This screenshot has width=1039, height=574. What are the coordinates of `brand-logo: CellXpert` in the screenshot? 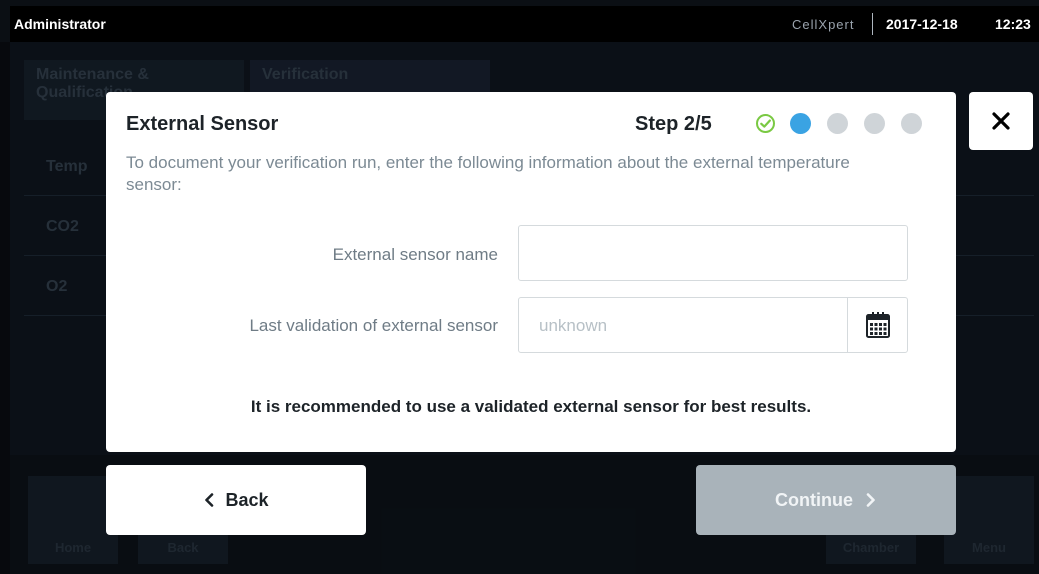 It's located at (823, 24).